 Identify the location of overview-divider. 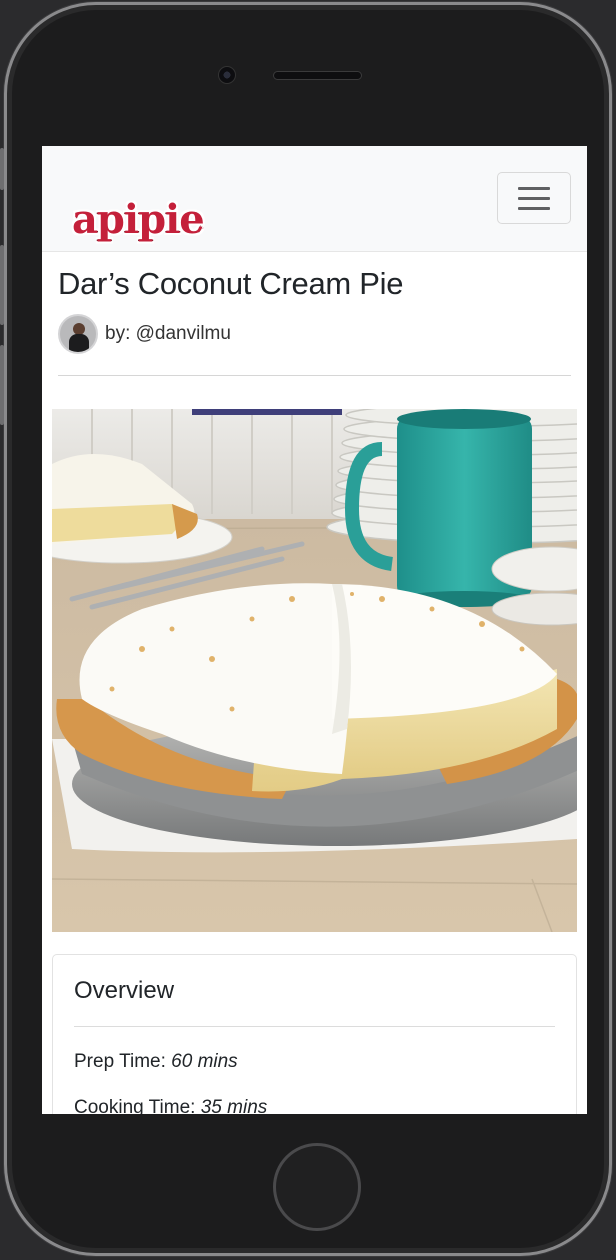
(314, 1026).